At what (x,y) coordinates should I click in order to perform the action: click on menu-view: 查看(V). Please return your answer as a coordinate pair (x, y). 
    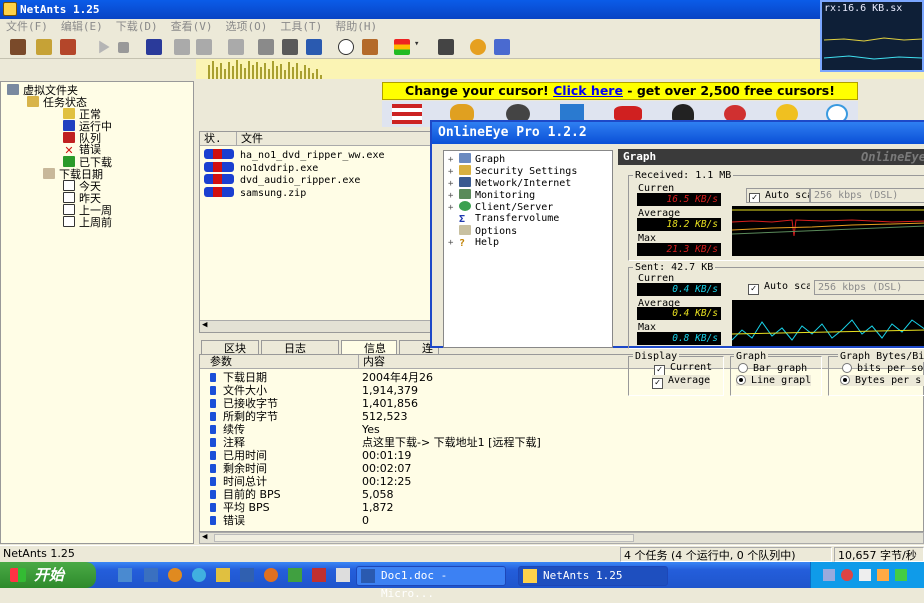
    Looking at the image, I should click on (192, 27).